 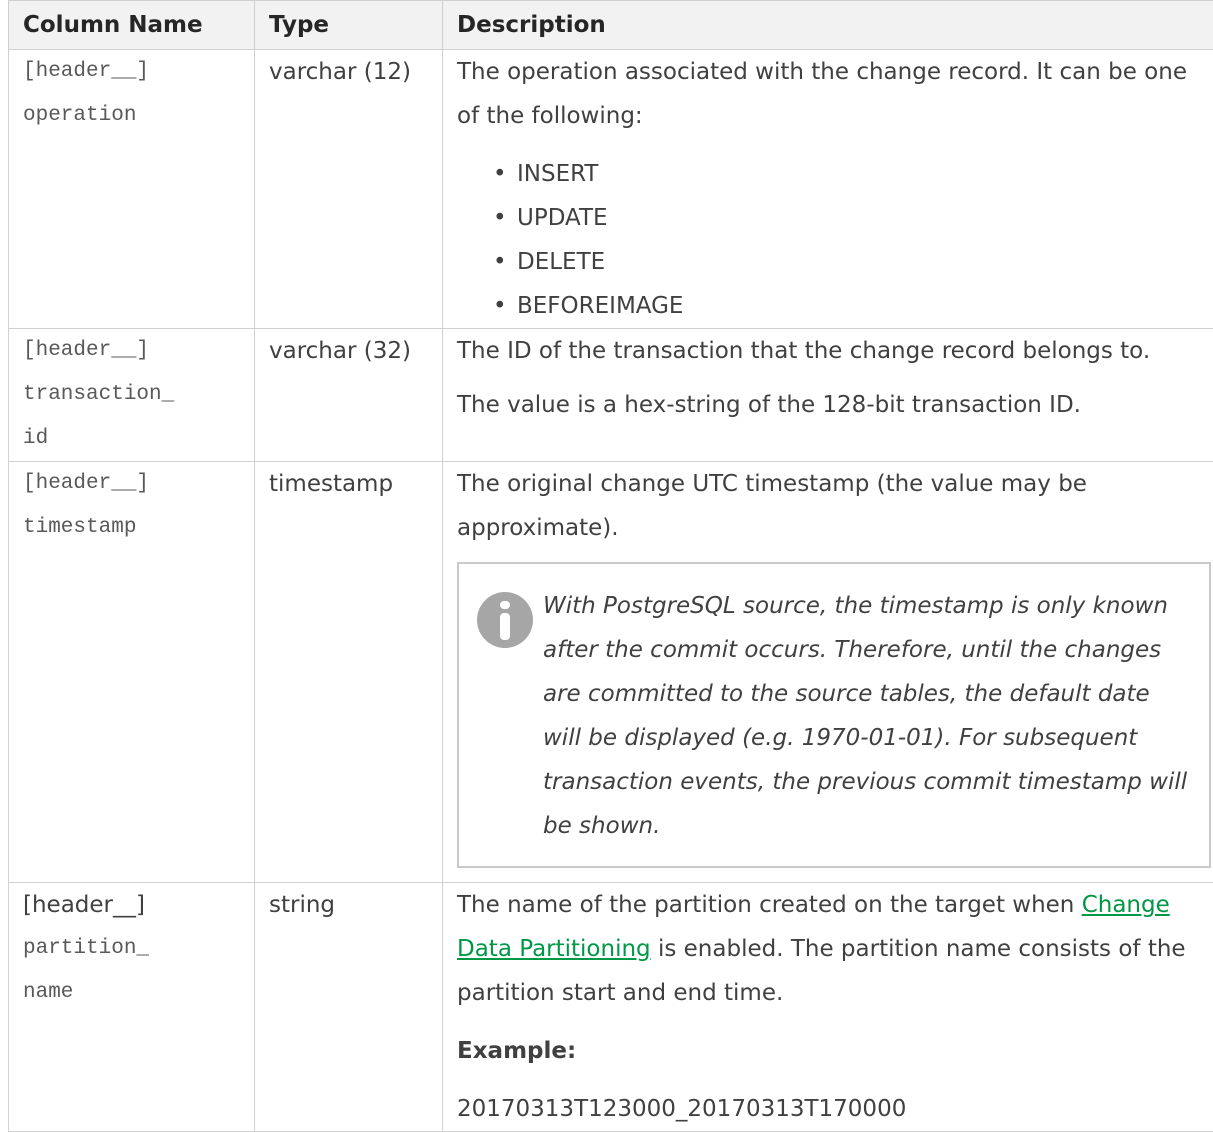 What do you see at coordinates (828, 25) in the screenshot?
I see `header-description: Description` at bounding box center [828, 25].